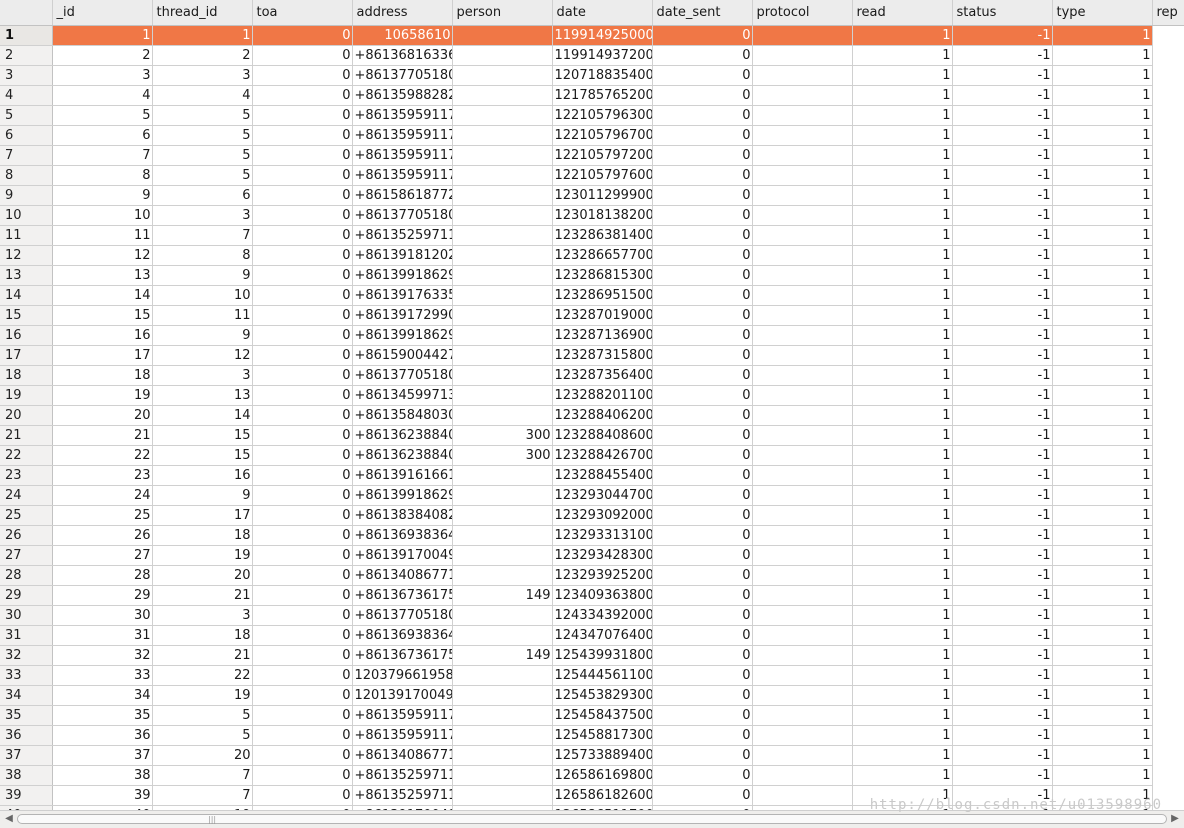 This screenshot has height=828, width=1184. Describe the element at coordinates (592, 175) in the screenshot. I see `table-row: 8850+8613595911766122105797600001-11` at that location.